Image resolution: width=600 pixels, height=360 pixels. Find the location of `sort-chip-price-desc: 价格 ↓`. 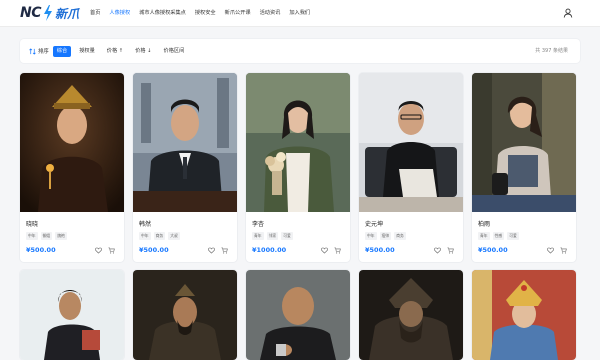

sort-chip-price-desc: 价格 ↓ is located at coordinates (143, 51).